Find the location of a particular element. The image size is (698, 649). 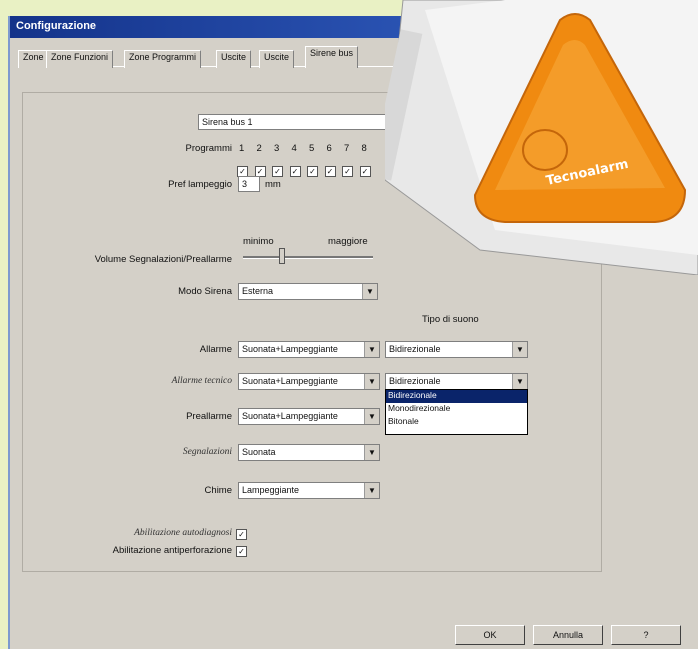

tab-zone-programmi: Zone Programmi is located at coordinates (163, 59).